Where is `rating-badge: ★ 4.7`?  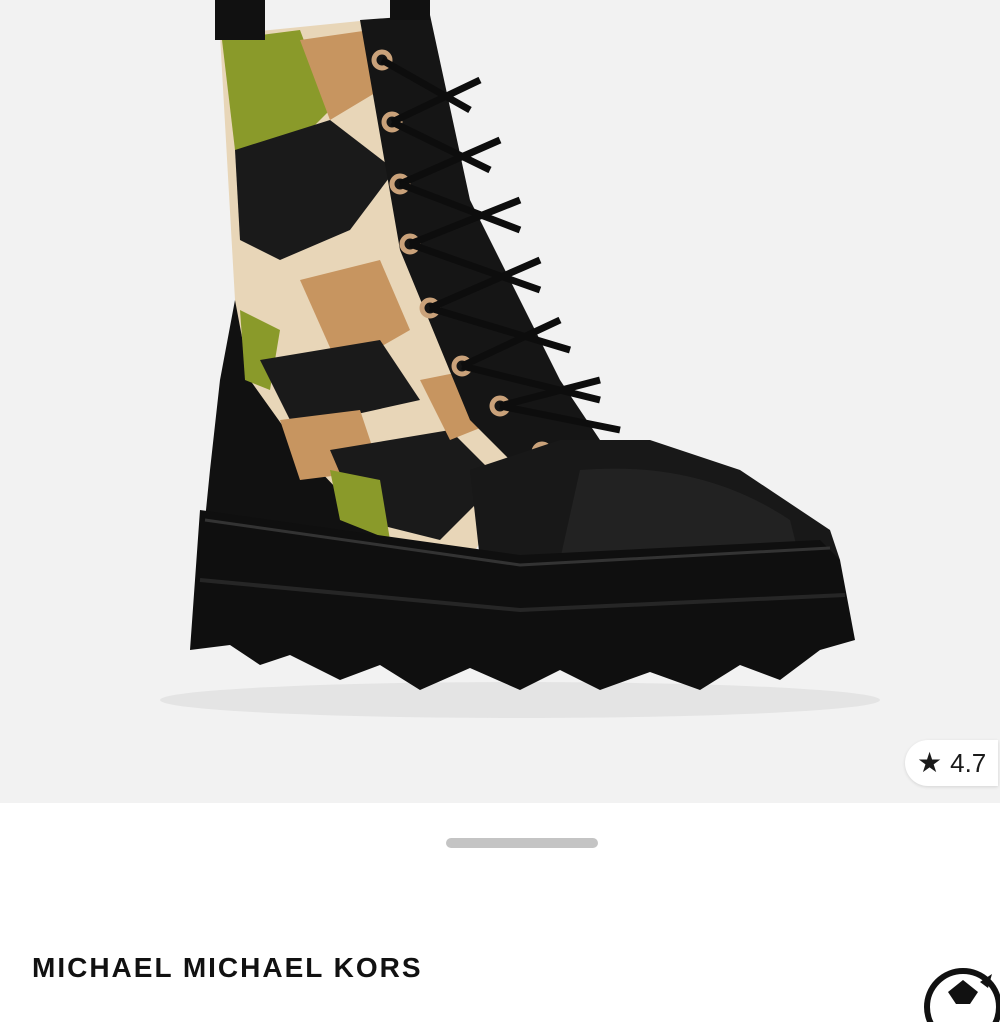 rating-badge: ★ 4.7 is located at coordinates (952, 763).